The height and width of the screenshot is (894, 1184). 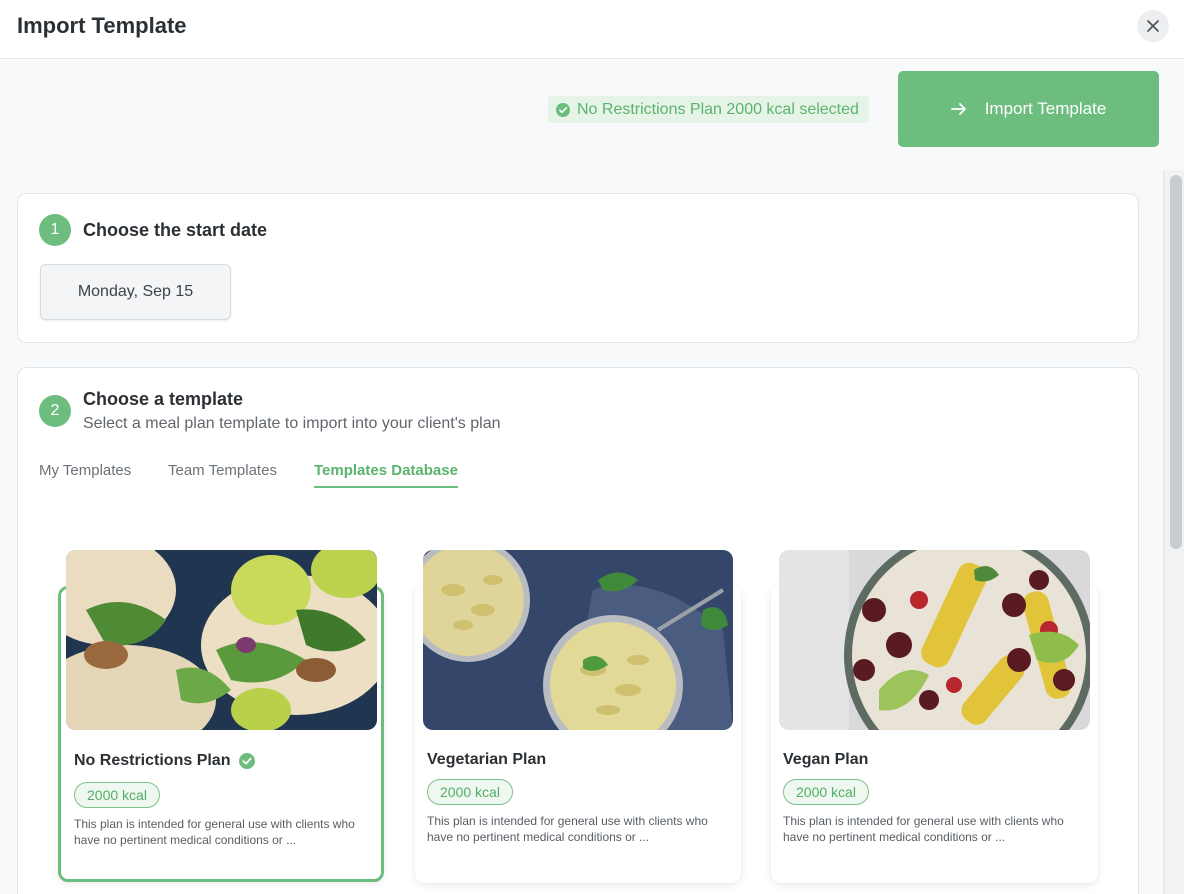 I want to click on template-name-label: Vegan Plan, so click(x=826, y=759).